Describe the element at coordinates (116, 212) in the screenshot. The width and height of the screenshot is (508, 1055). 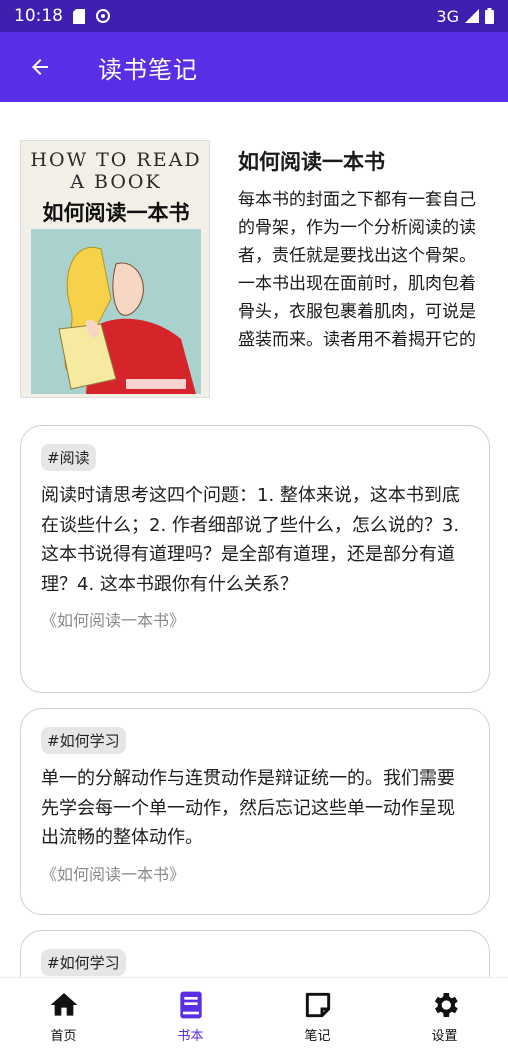
I see `cover-chinese-title: 如何阅读一本书` at that location.